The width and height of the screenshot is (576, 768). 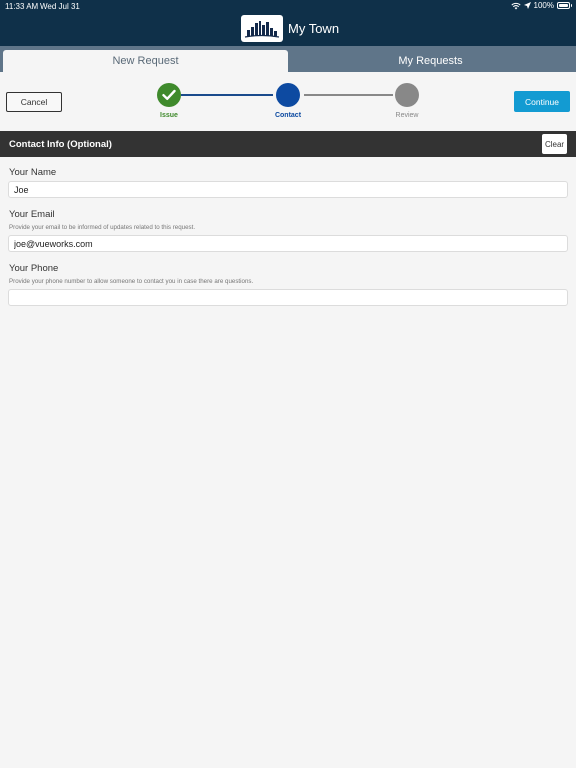 What do you see at coordinates (288, 297) in the screenshot?
I see `phone-field` at bounding box center [288, 297].